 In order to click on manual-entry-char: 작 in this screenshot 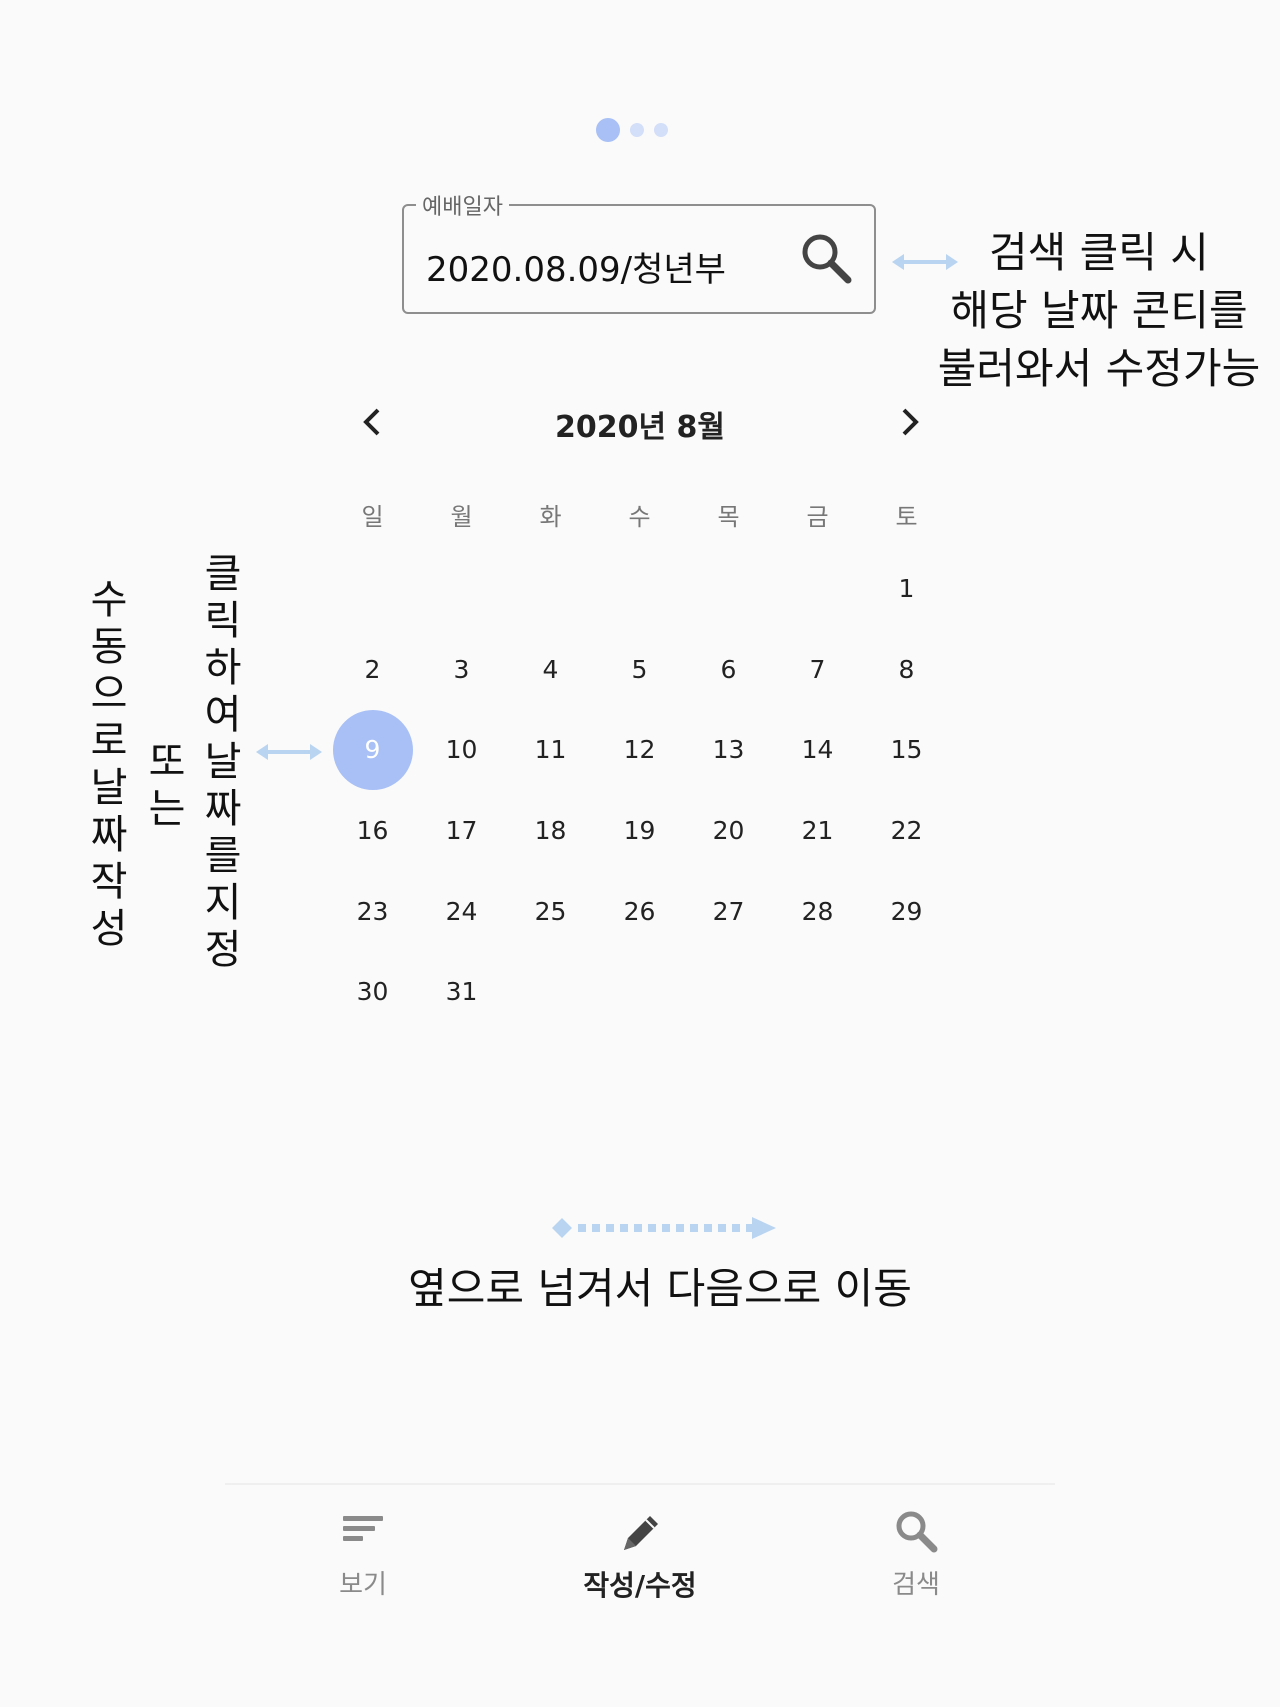, I will do `click(109, 882)`.